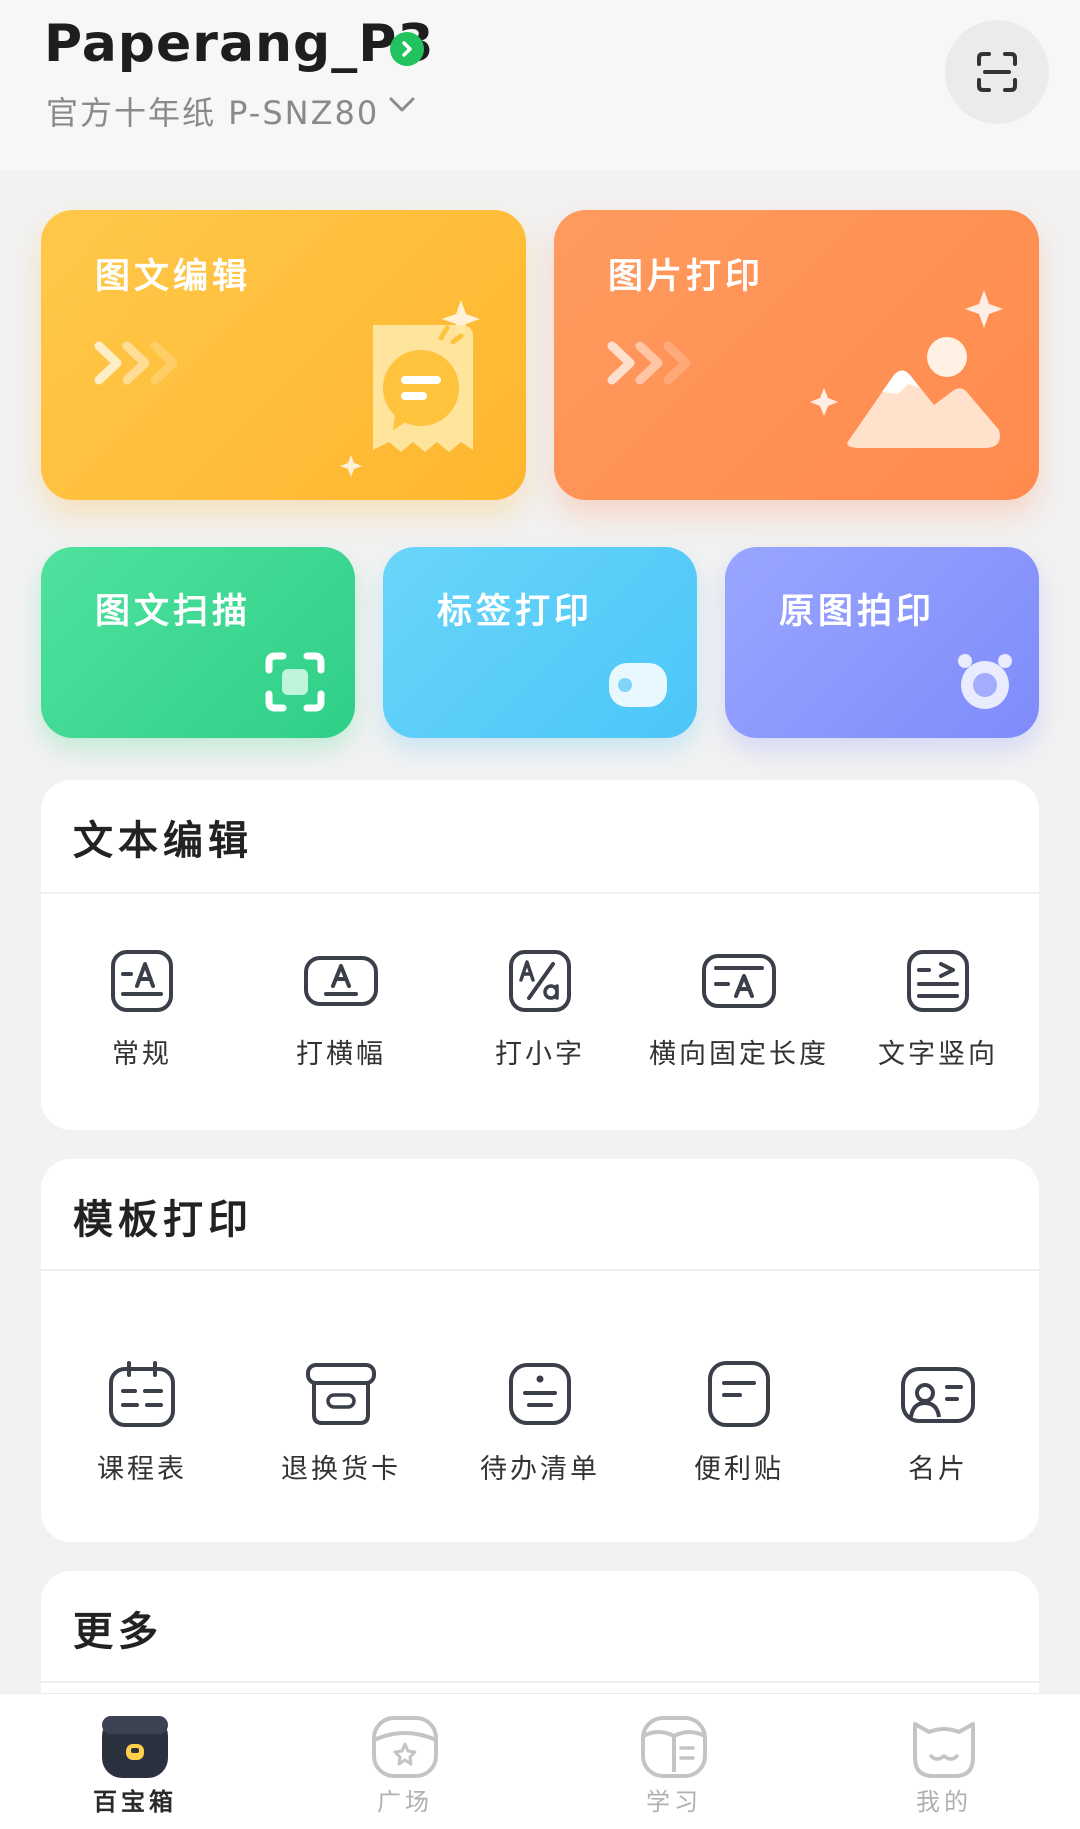 This screenshot has width=1080, height=1829. Describe the element at coordinates (407, 49) in the screenshot. I see `verified-check-icon` at that location.